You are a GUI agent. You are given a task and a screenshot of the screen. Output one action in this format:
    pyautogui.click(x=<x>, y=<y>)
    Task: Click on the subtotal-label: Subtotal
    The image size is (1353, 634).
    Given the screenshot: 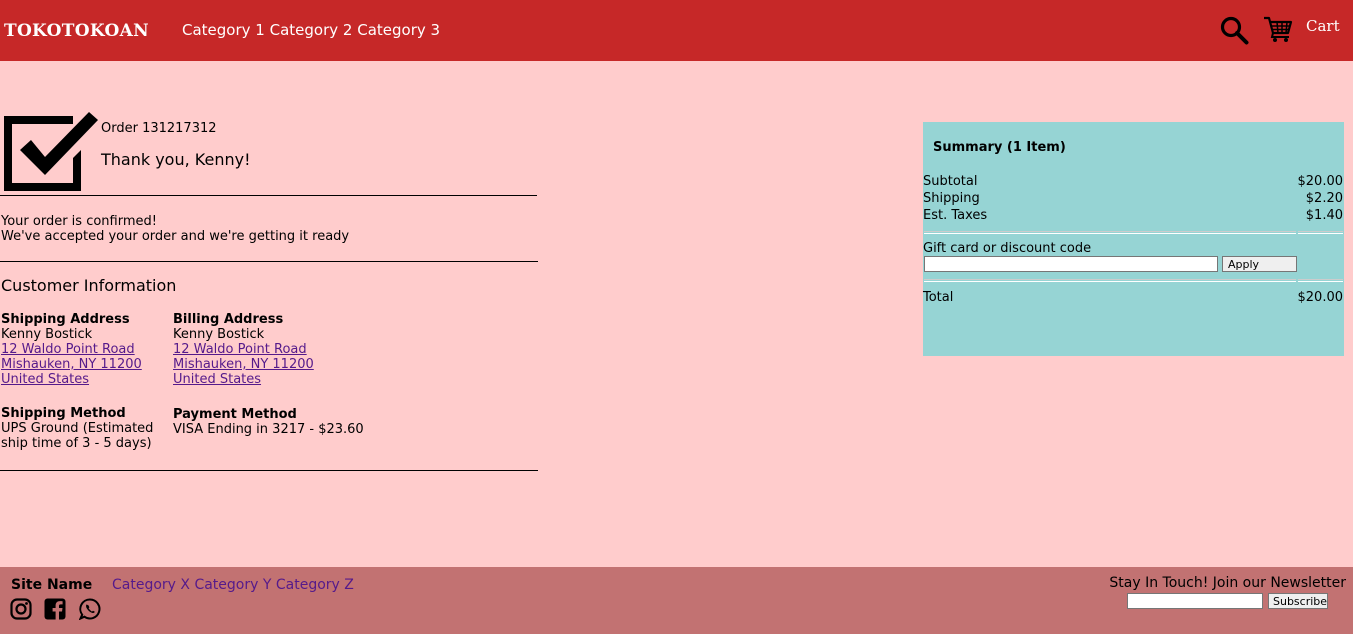 What is the action you would take?
    pyautogui.click(x=950, y=181)
    